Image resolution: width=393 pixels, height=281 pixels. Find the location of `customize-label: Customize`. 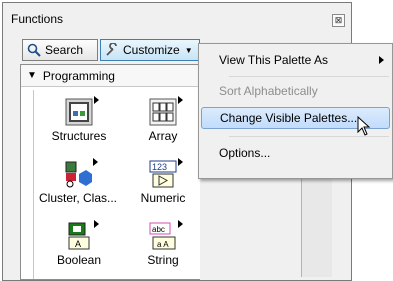

customize-label: Customize is located at coordinates (151, 50).